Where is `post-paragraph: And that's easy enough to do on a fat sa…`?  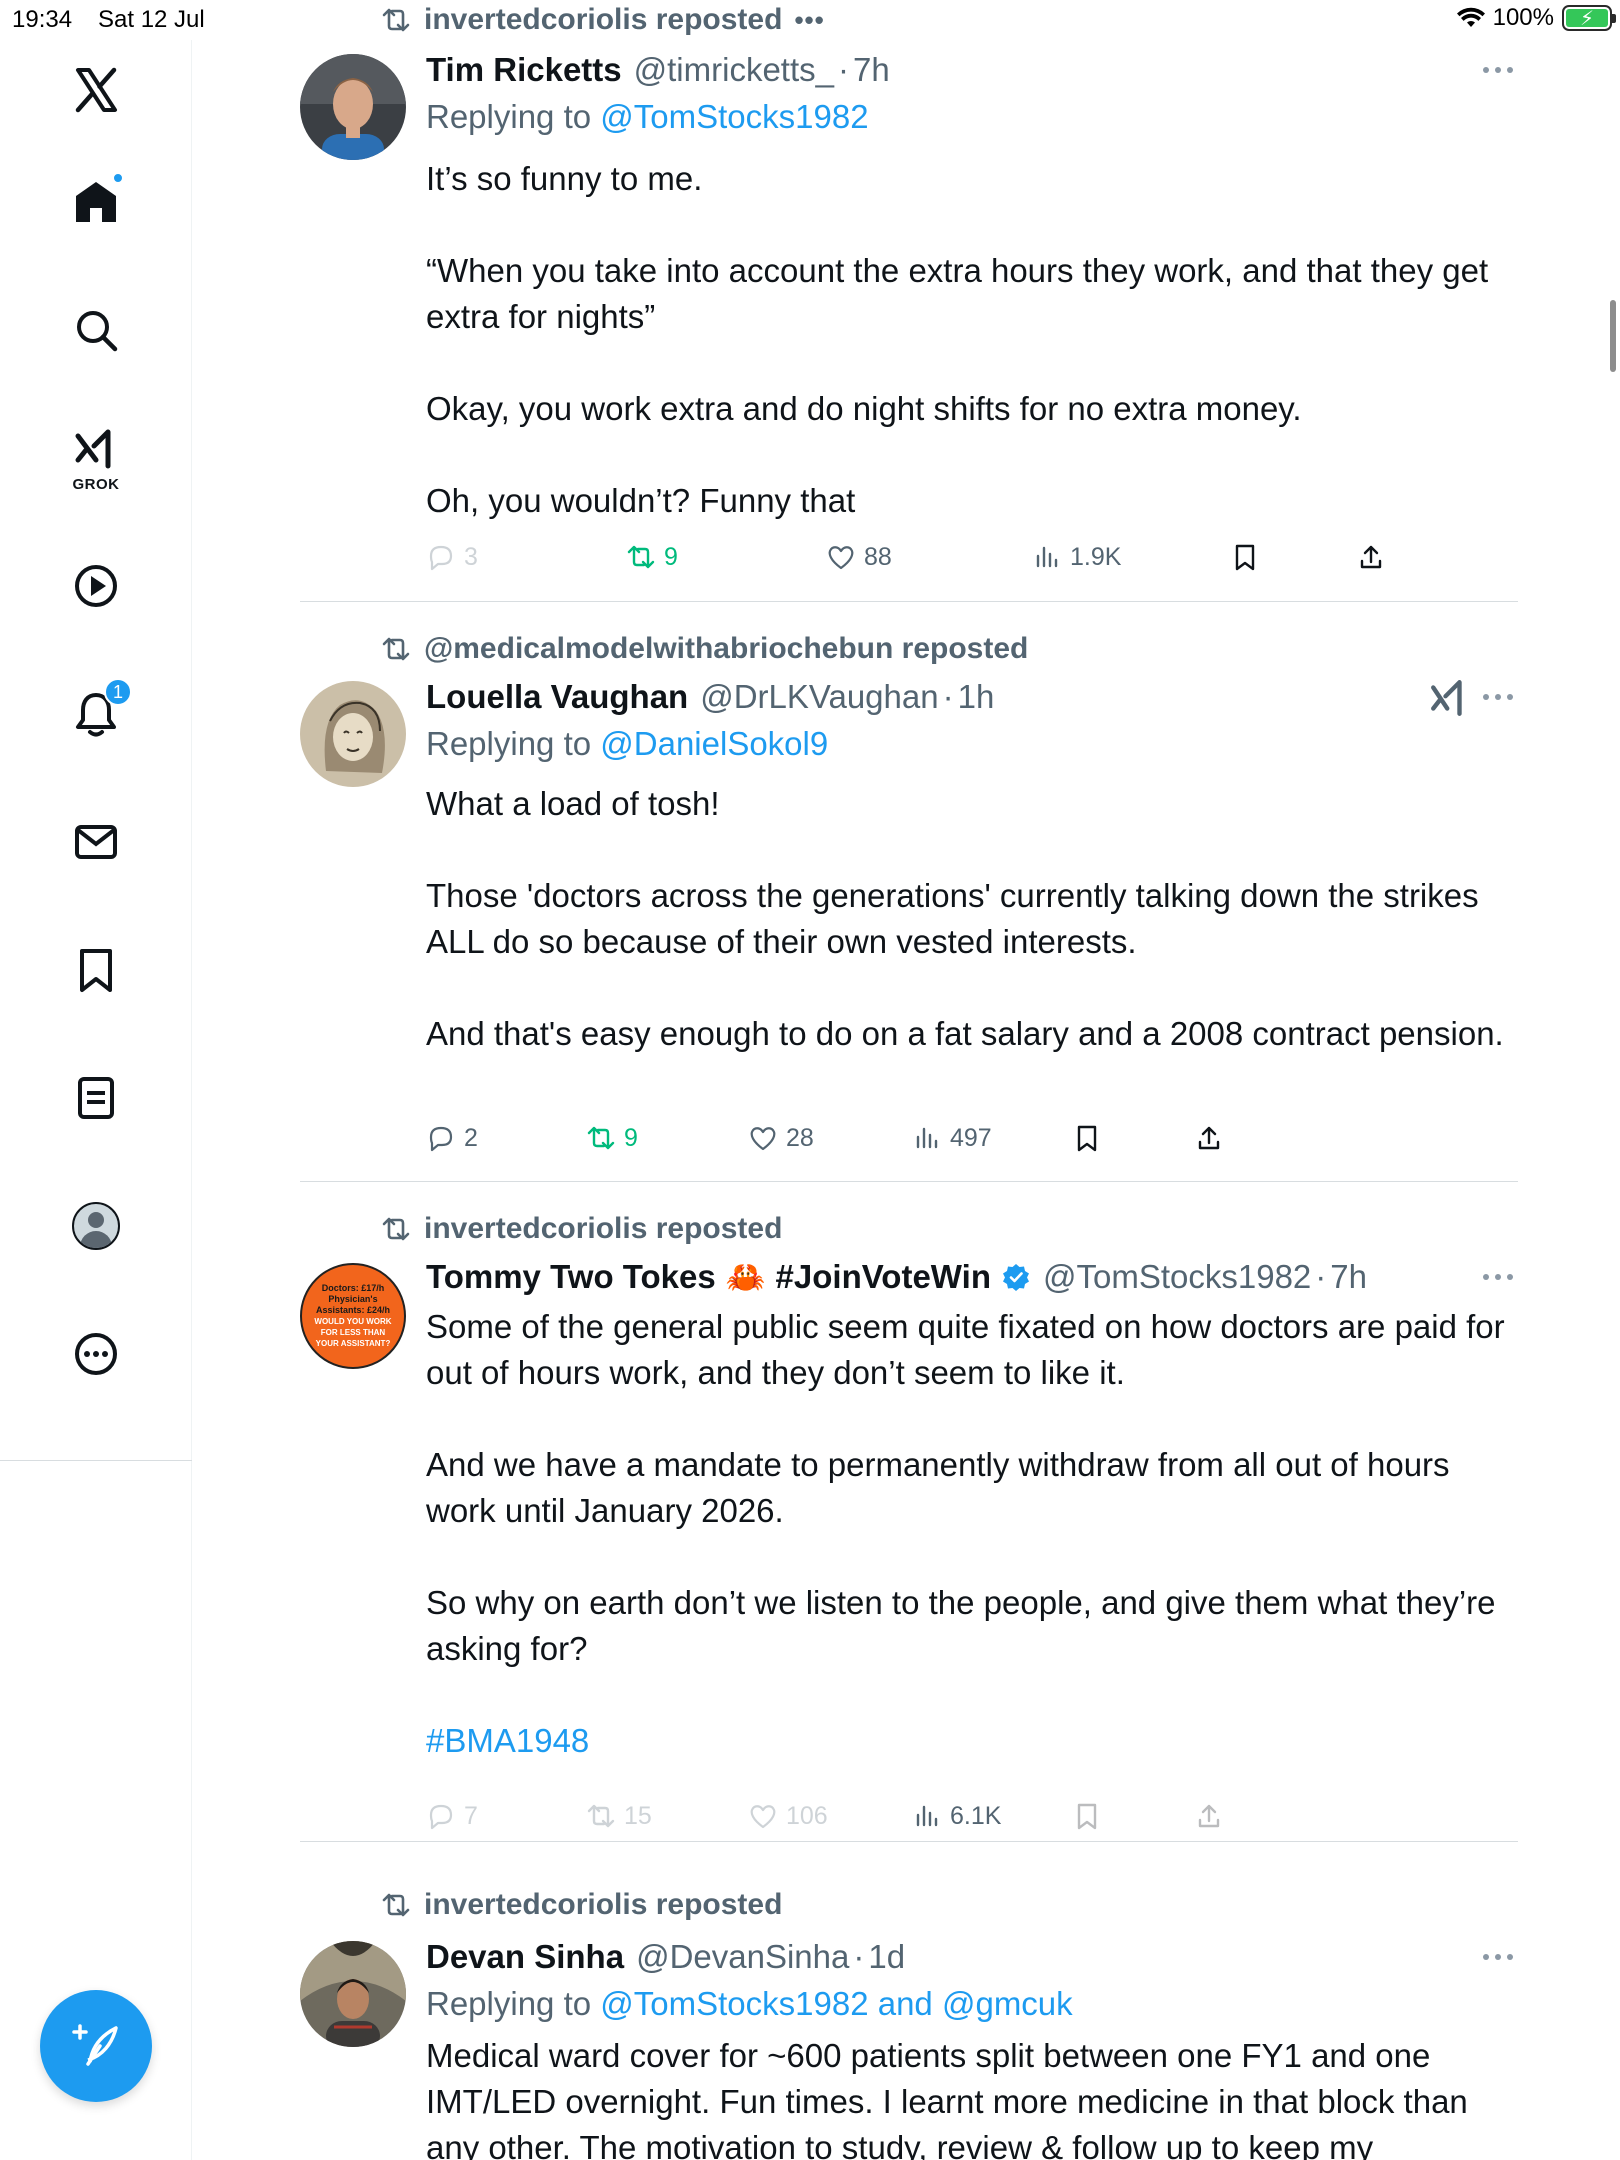
post-paragraph: And that's easy enough to do on a fat sa… is located at coordinates (965, 1033).